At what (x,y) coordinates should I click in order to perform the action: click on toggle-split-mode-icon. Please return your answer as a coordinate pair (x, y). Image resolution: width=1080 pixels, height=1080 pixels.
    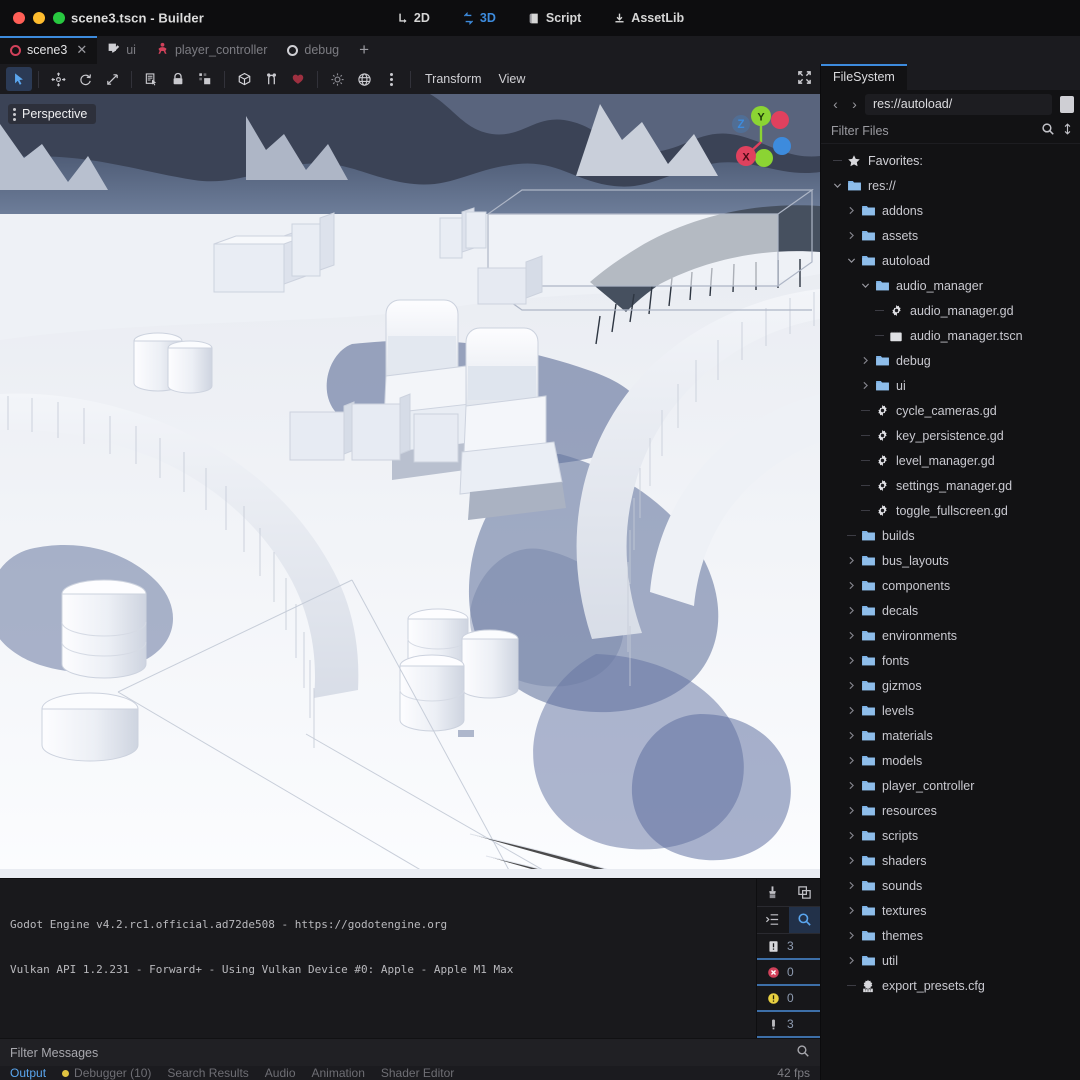
    Looking at the image, I should click on (1067, 104).